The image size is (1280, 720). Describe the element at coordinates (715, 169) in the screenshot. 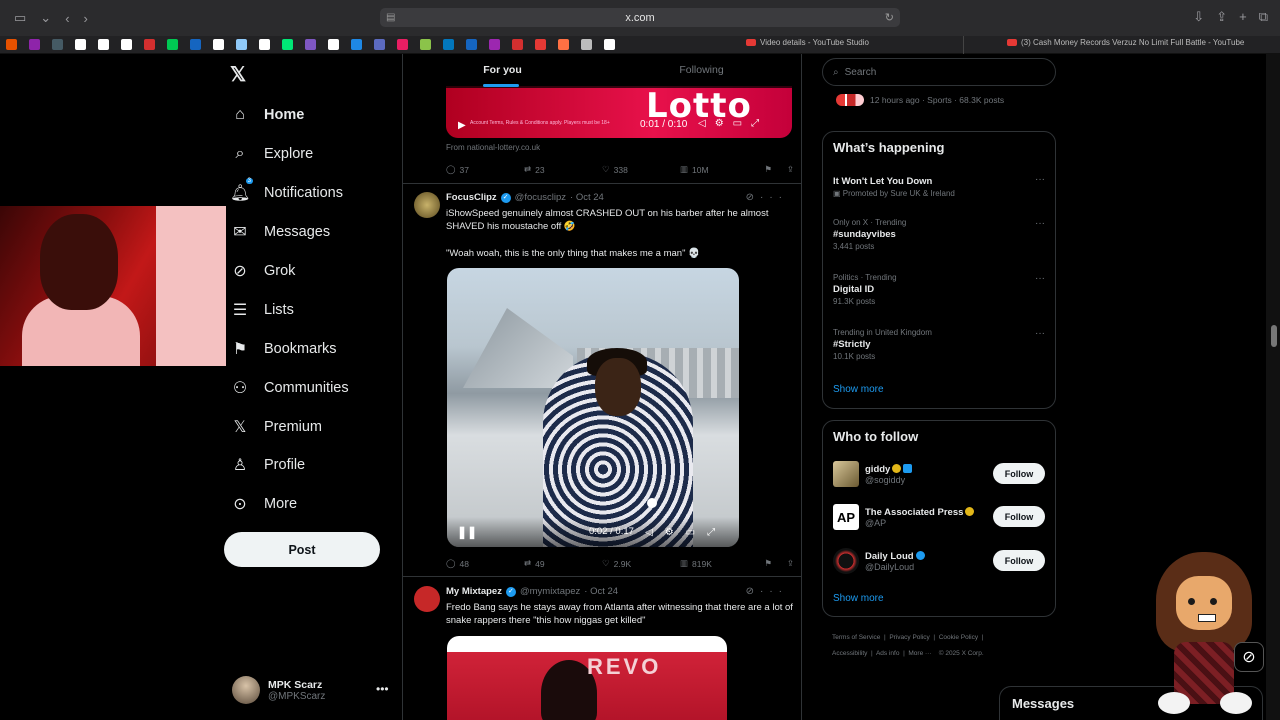

I see `views-button: ▥ 10M` at that location.